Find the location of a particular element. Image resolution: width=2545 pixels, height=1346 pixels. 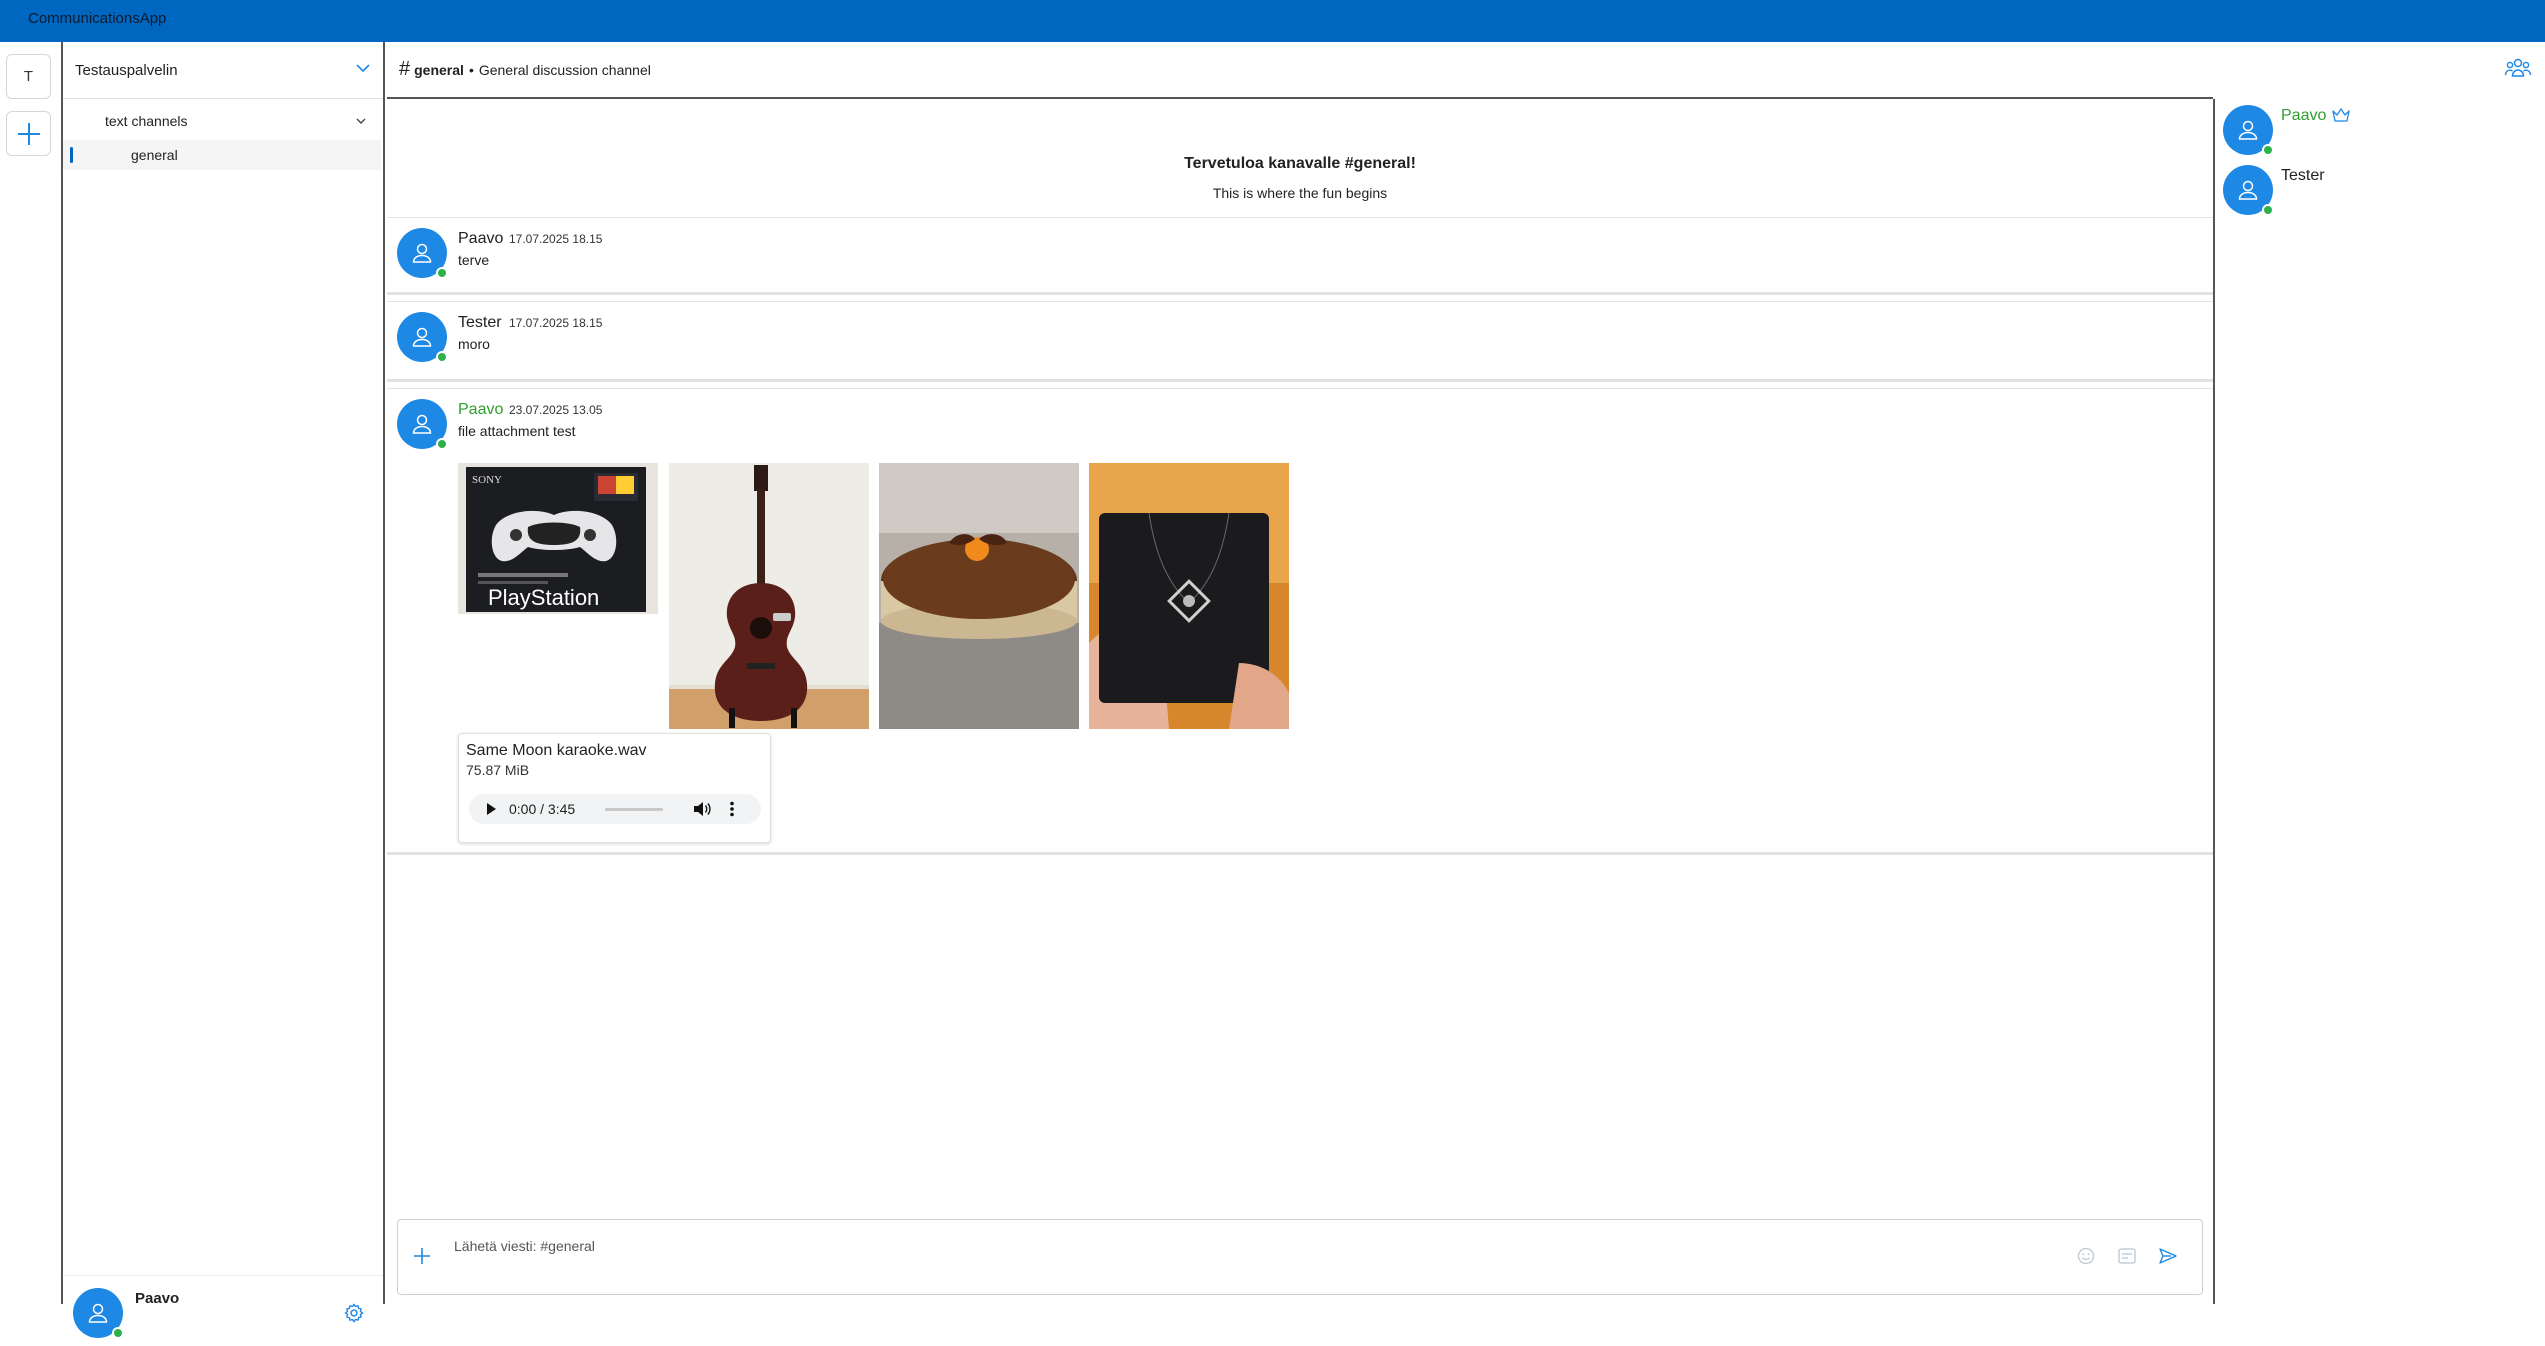

server-initial: T is located at coordinates (28, 76).